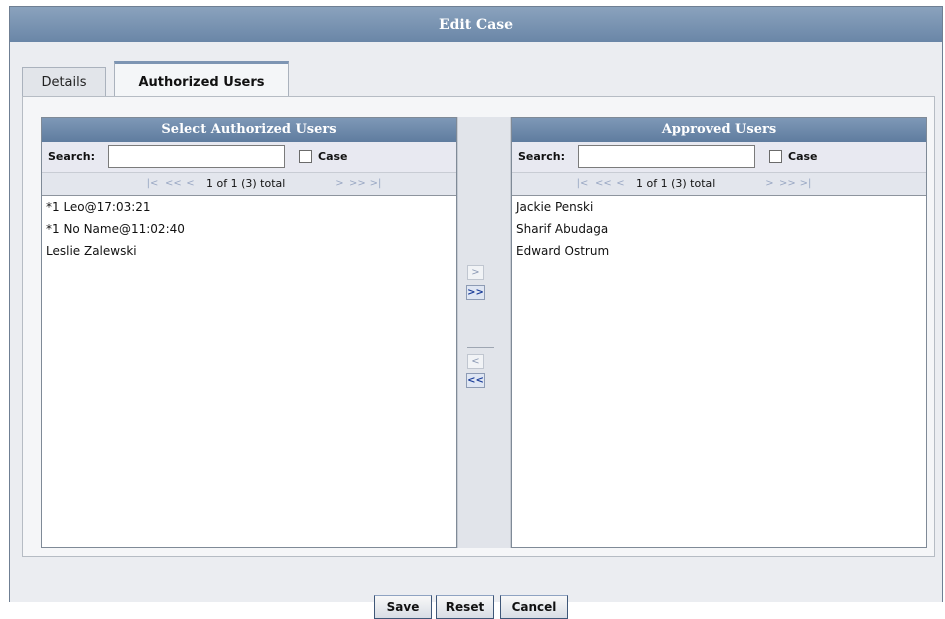 Image resolution: width=945 pixels, height=619 pixels. What do you see at coordinates (465, 607) in the screenshot?
I see `reset-button: Reset` at bounding box center [465, 607].